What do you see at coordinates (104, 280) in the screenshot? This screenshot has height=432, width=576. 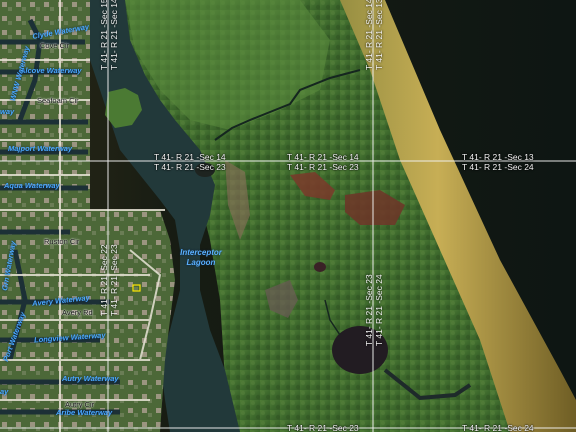 I see `section-label-vertical: T 41- R 21 -Sec 22` at bounding box center [104, 280].